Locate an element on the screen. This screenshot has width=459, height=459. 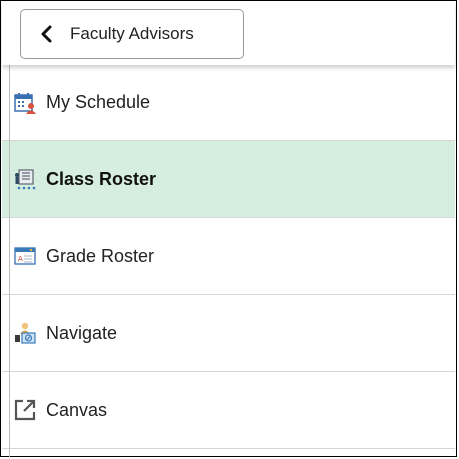
back-button-label: Faculty Advisors is located at coordinates (132, 33).